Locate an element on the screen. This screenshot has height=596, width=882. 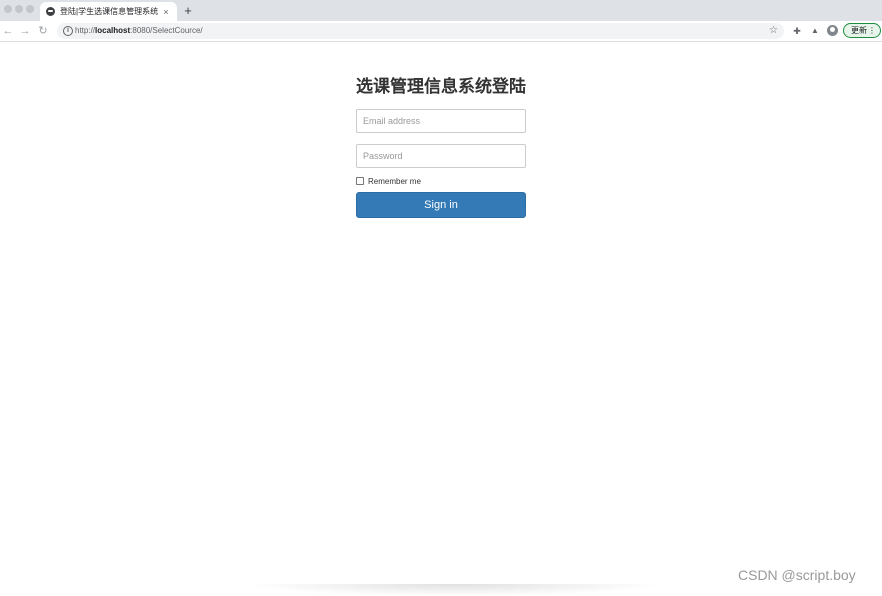
tab-title: 登陆|学生选课信息管理系统 is located at coordinates (109, 11).